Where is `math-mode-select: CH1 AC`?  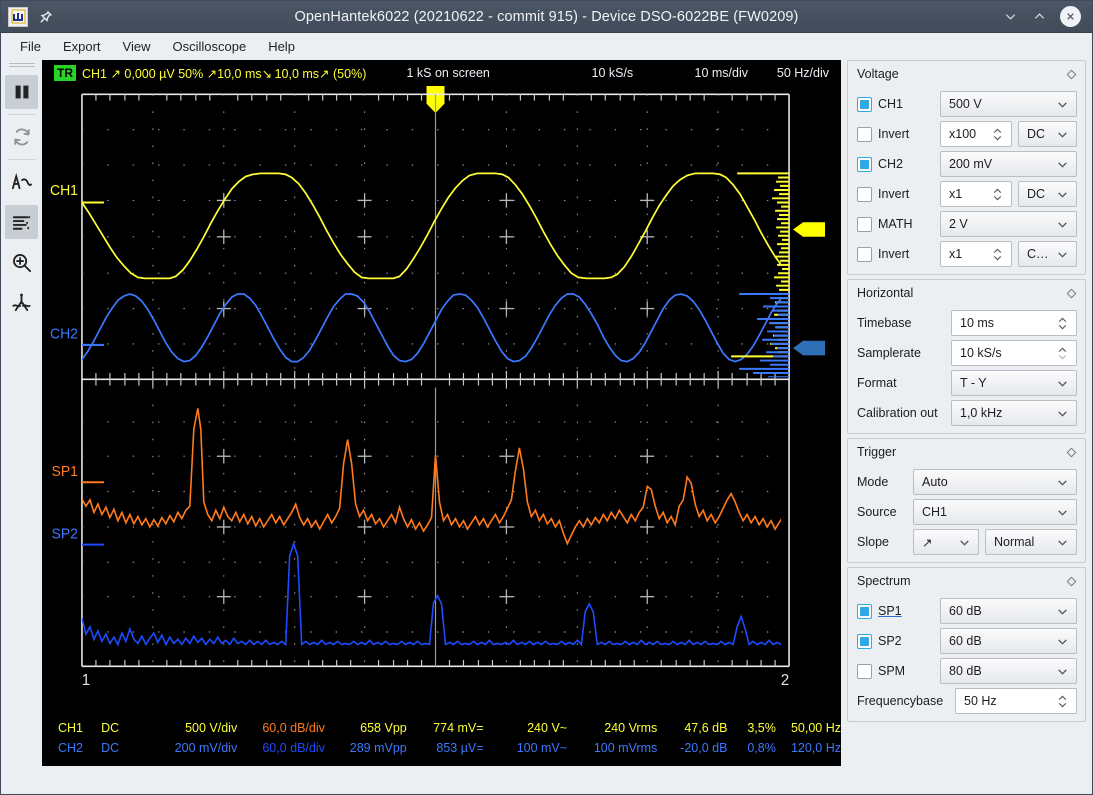
math-mode-select: CH1 AC is located at coordinates (1047, 254).